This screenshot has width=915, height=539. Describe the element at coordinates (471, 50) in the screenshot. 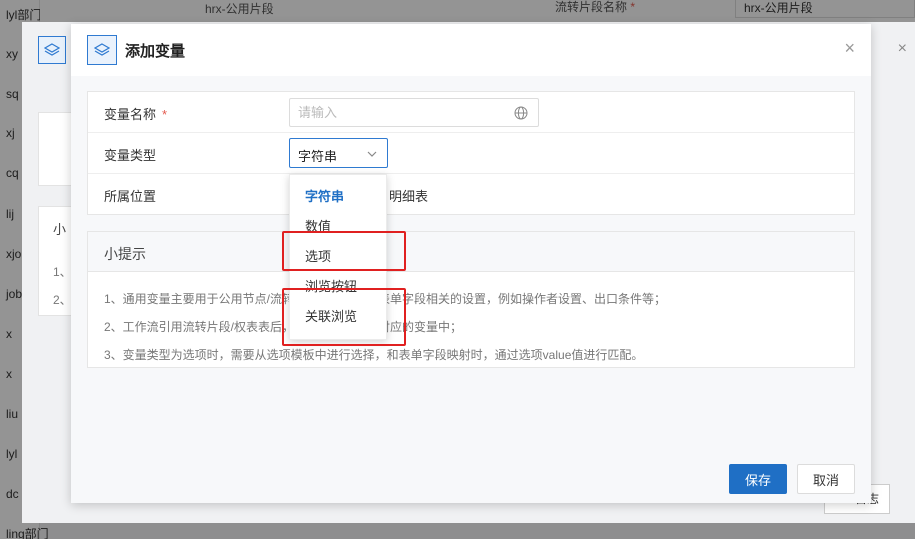

I see `dialog-header: 添加变量 ×` at that location.